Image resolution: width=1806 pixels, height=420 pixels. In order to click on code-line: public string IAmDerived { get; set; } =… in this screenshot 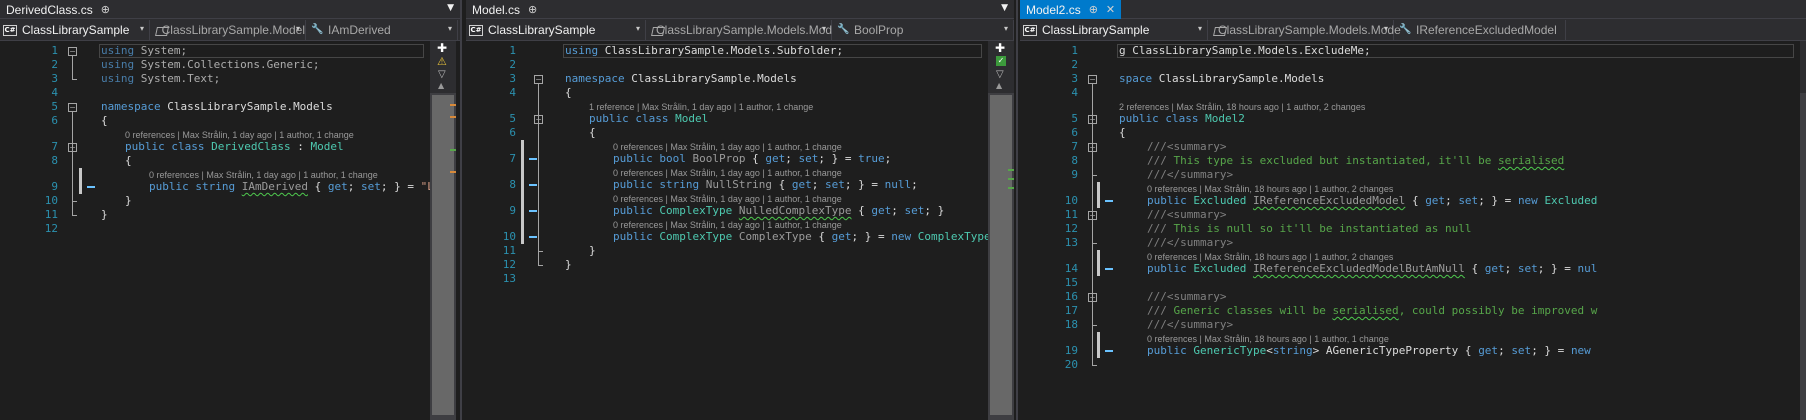, I will do `click(301, 187)`.